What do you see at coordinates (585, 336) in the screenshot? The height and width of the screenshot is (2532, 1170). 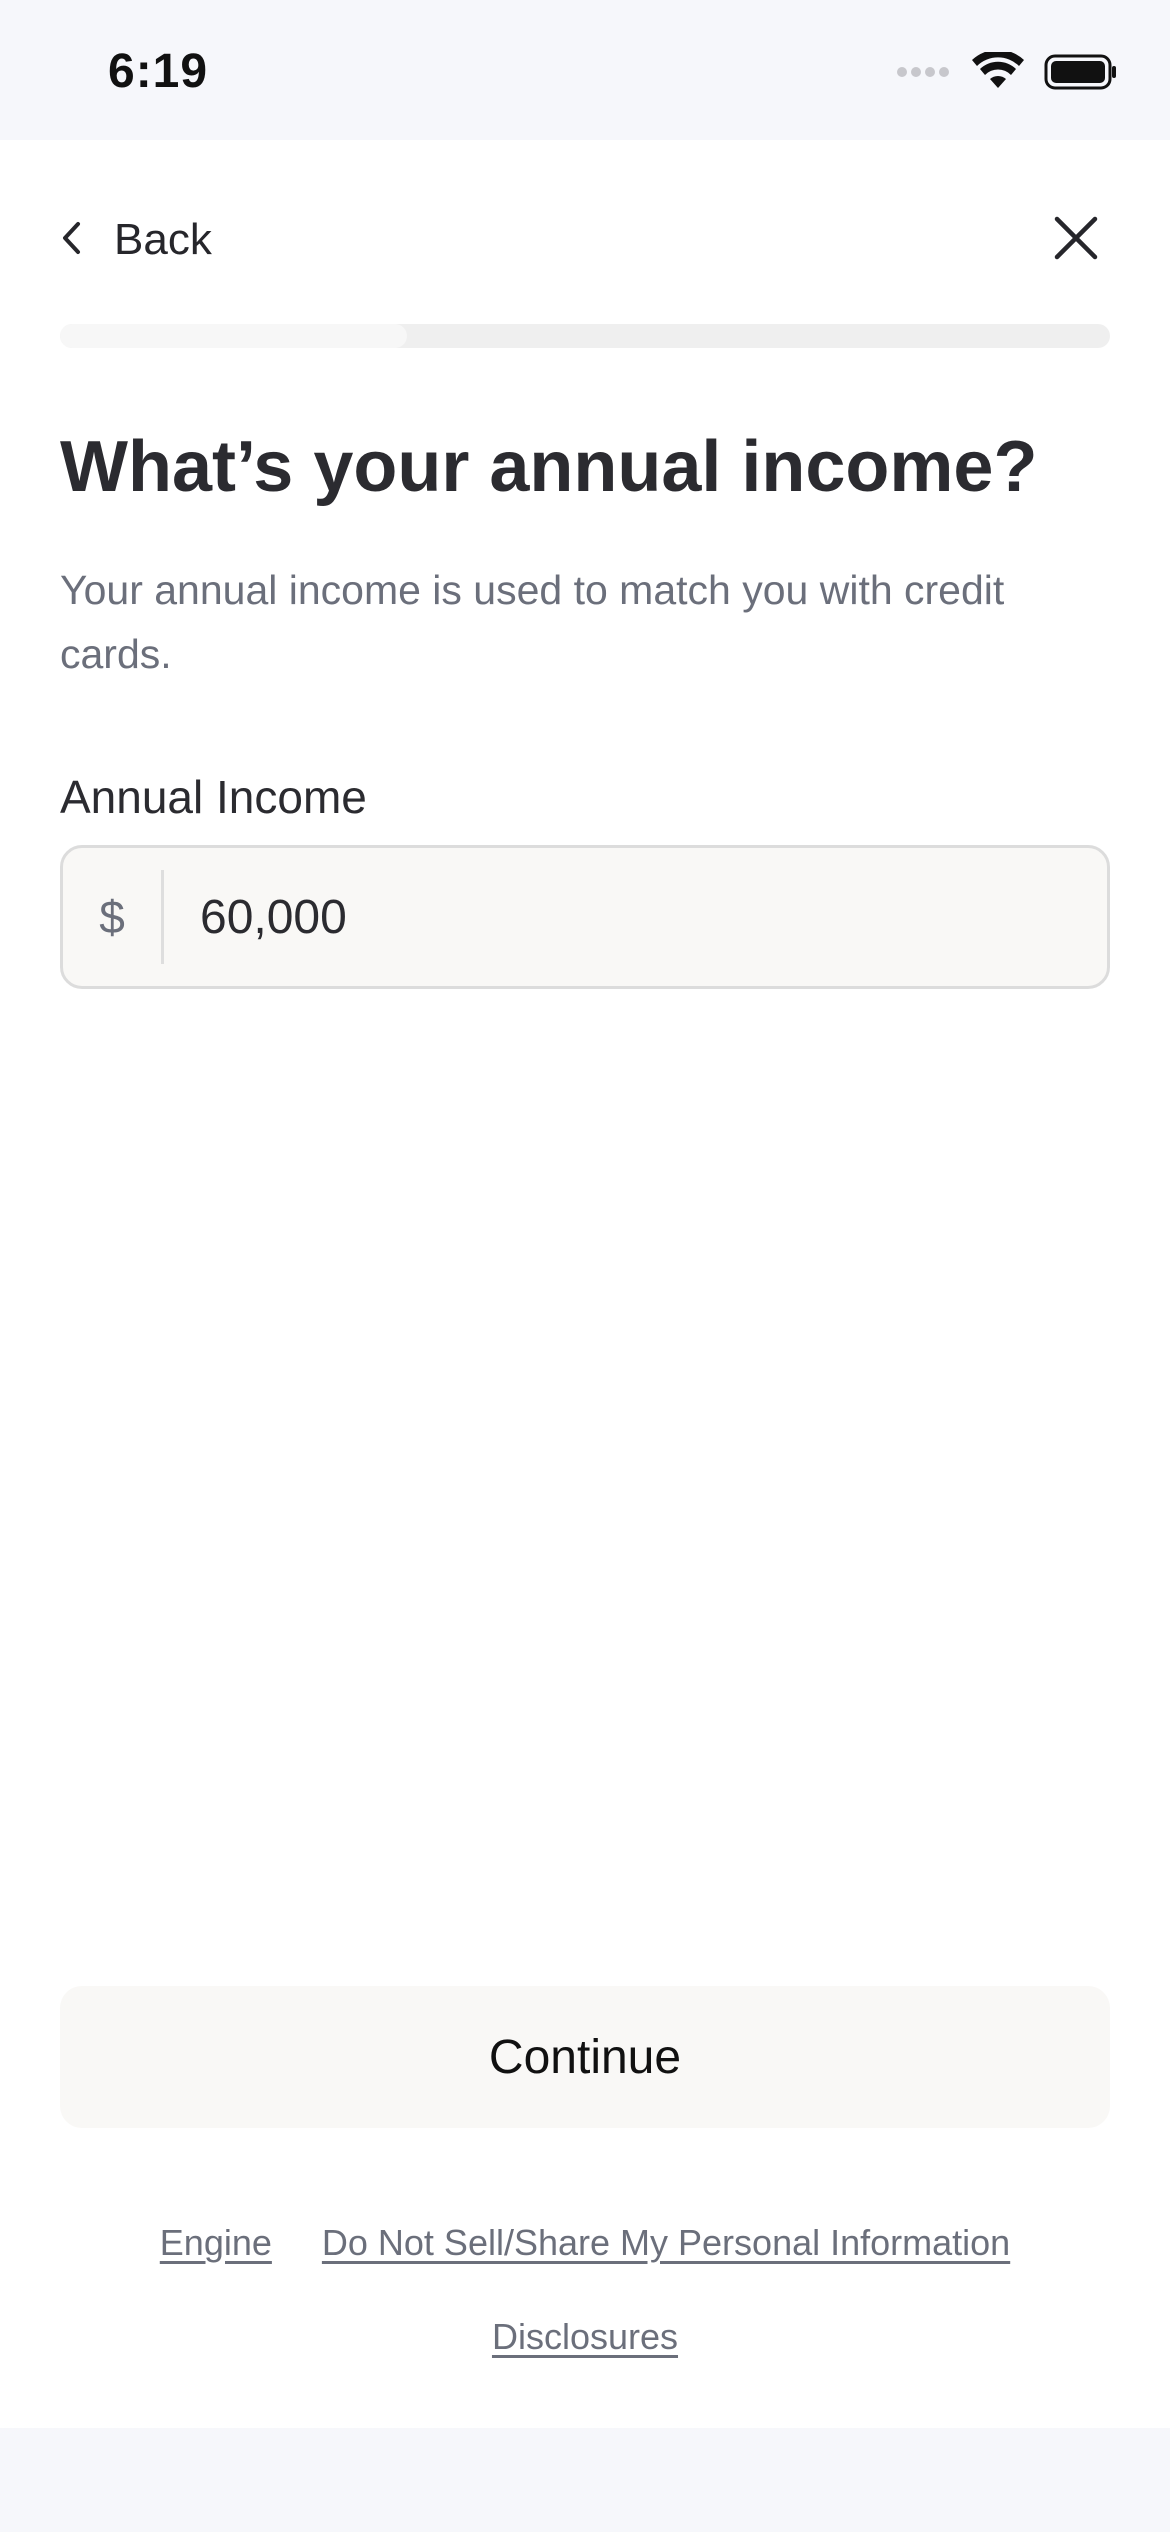 I see `progress-bar` at bounding box center [585, 336].